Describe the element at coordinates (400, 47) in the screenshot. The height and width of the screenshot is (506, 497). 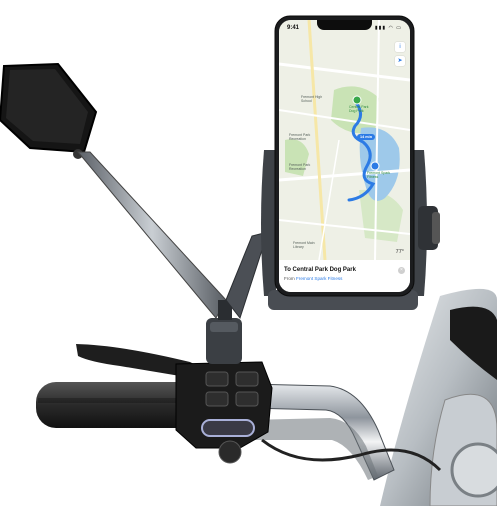
I see `info-icon: i` at that location.